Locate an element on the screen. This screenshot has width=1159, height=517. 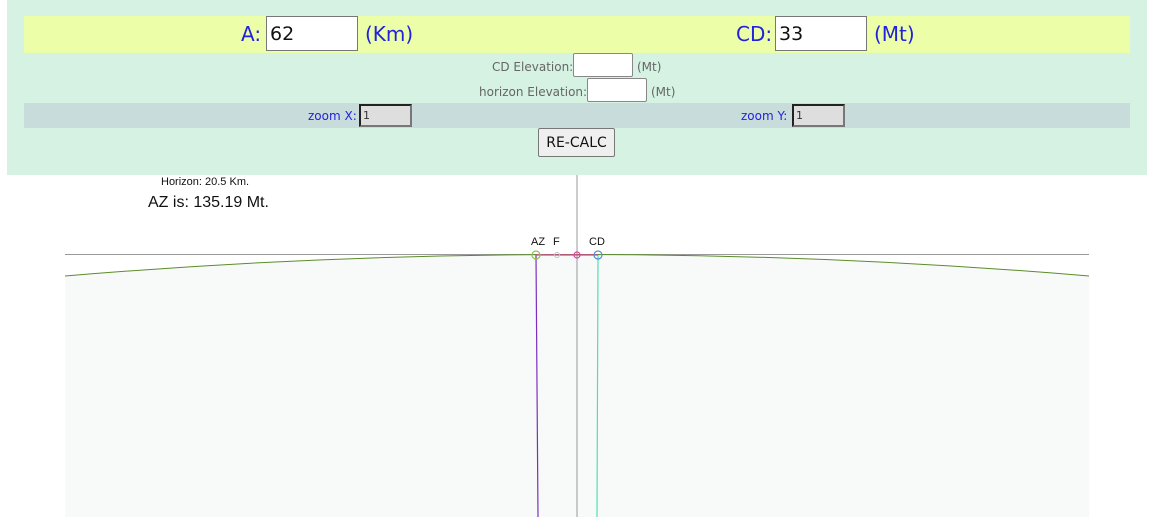
zoom-y-label: zoom Y: is located at coordinates (764, 116).